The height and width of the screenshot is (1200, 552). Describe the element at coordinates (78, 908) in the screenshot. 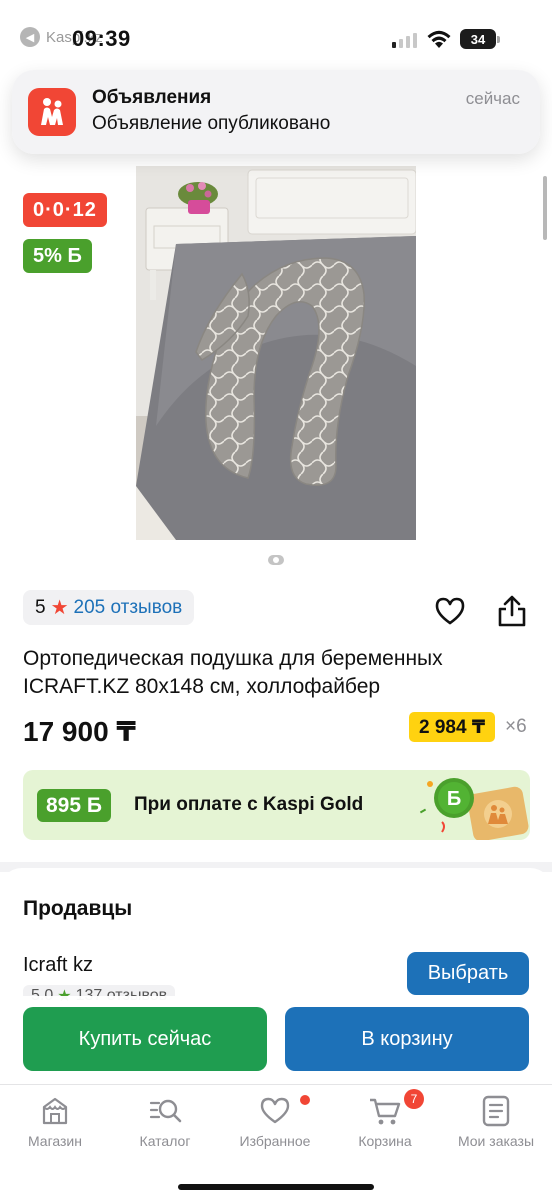

I see `sellers-title: Продавцы` at that location.